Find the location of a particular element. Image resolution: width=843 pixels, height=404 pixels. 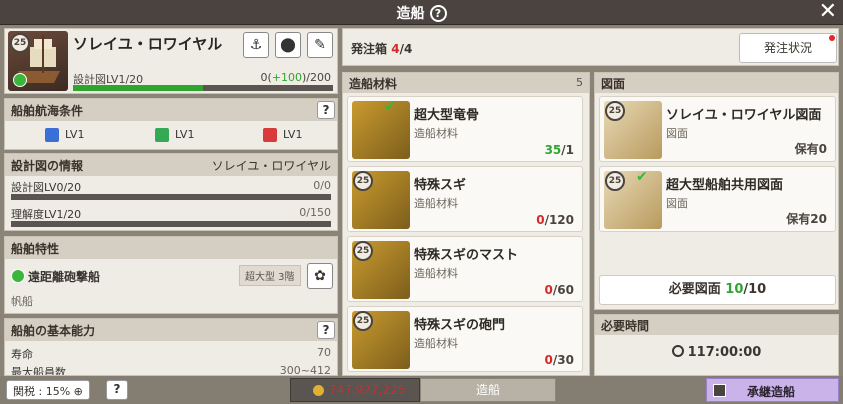

material-name: 特殊スギの砲門 is located at coordinates (460, 325).